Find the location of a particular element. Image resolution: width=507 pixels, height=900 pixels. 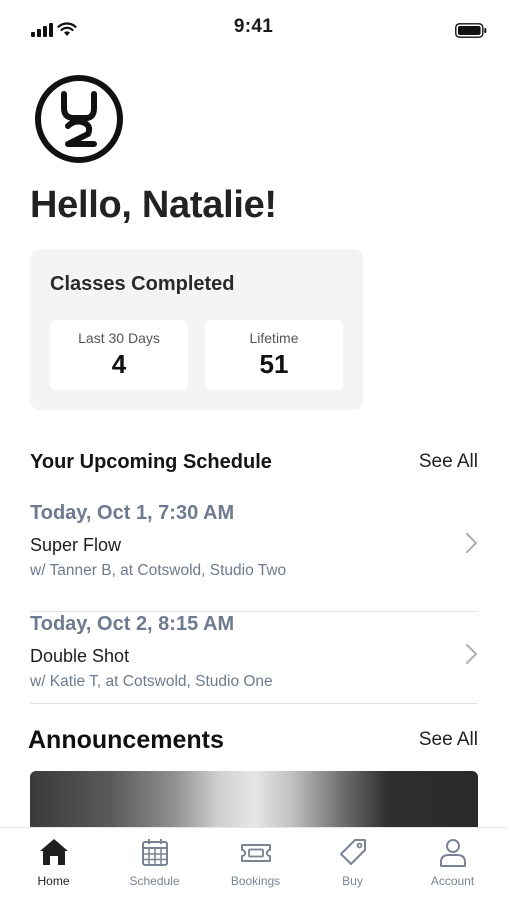

greeting-heading: Hello, Natalie! is located at coordinates (153, 205).